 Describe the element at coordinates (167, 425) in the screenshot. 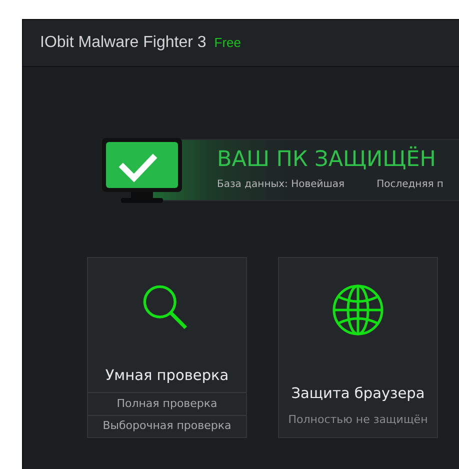

I see `scan-option: Выборочная проверка` at that location.